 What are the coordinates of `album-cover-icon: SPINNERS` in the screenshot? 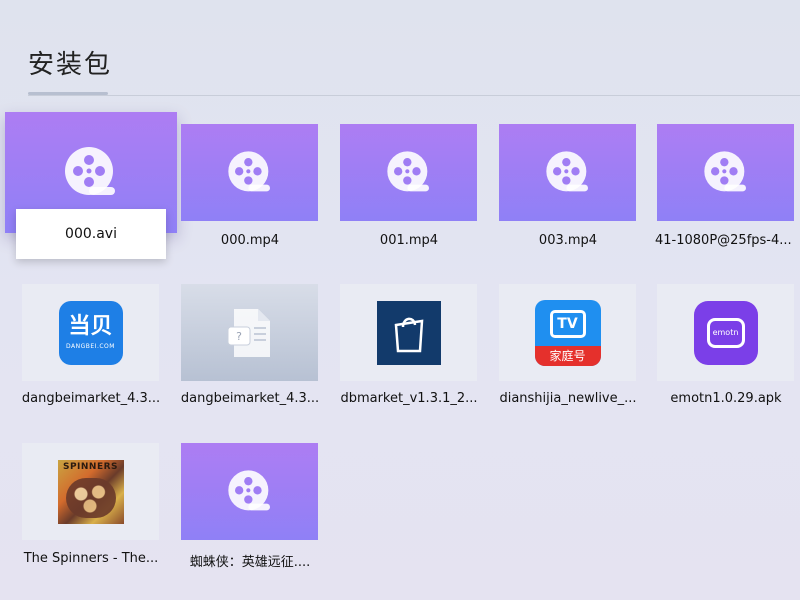 It's located at (90, 491).